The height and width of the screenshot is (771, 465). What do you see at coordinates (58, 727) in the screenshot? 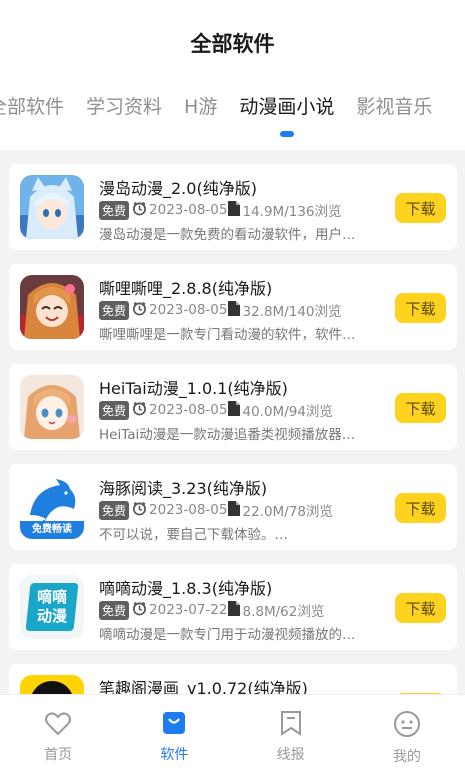
I see `heart-icon` at bounding box center [58, 727].